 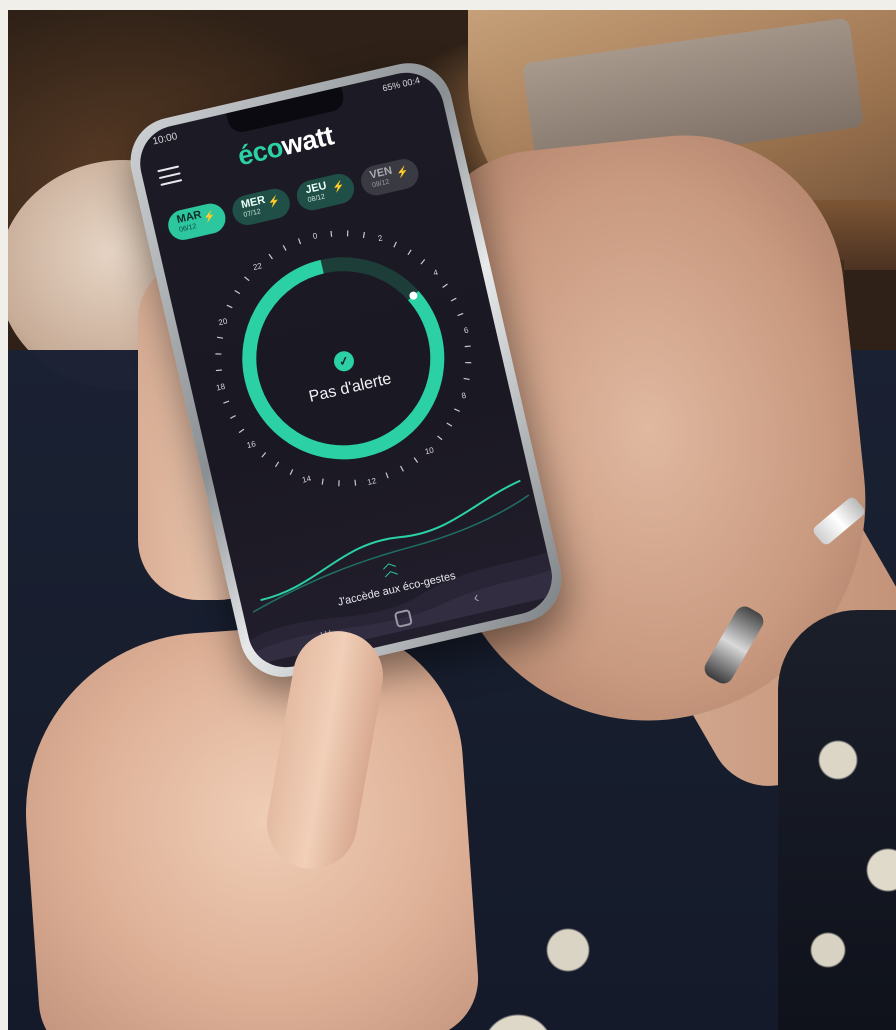 I want to click on day-tab-ven: VEN 09/12 ⚡, so click(x=390, y=177).